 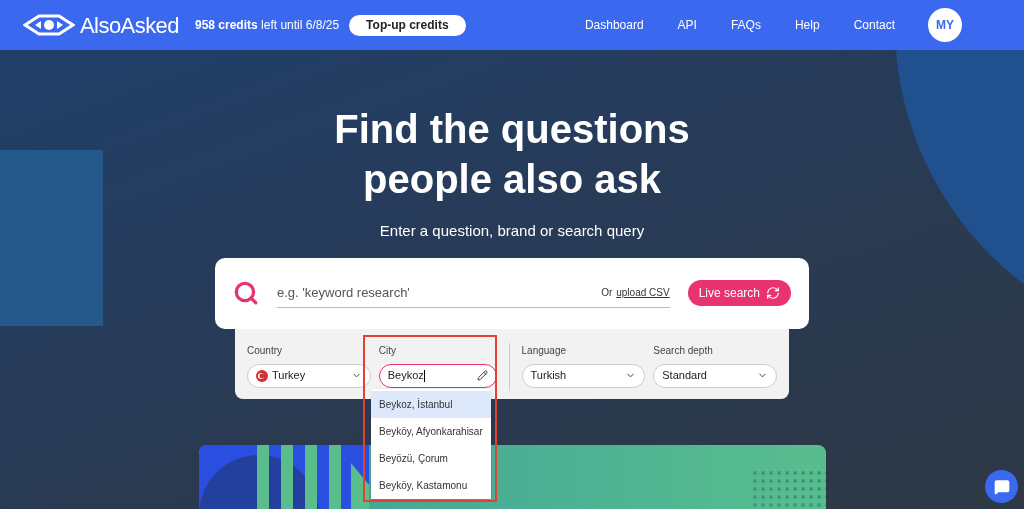 I want to click on nav-link: Contact, so click(x=874, y=25).